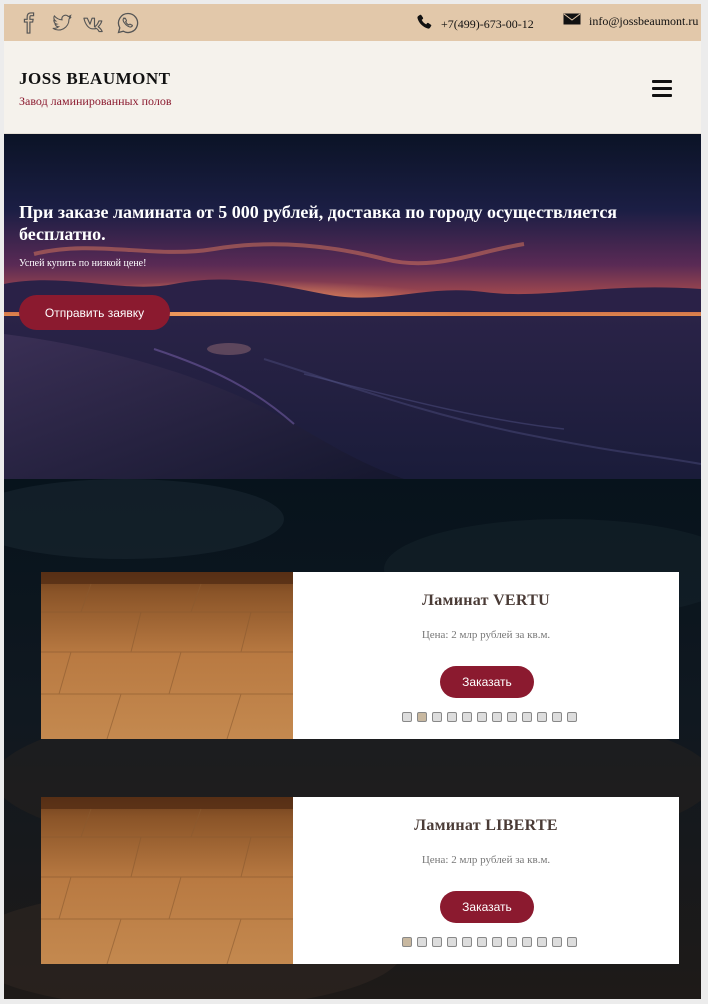 This screenshot has height=1004, width=708. I want to click on email-contact: info@jossbeaumont.ru, so click(630, 21).